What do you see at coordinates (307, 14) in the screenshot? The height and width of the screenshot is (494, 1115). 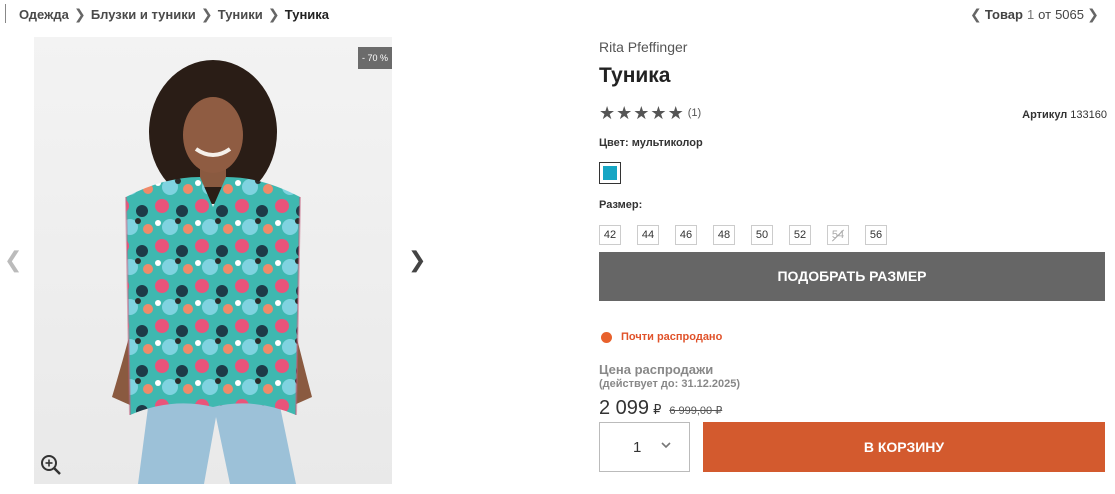 I see `breadcrumb-item-current: Туника` at bounding box center [307, 14].